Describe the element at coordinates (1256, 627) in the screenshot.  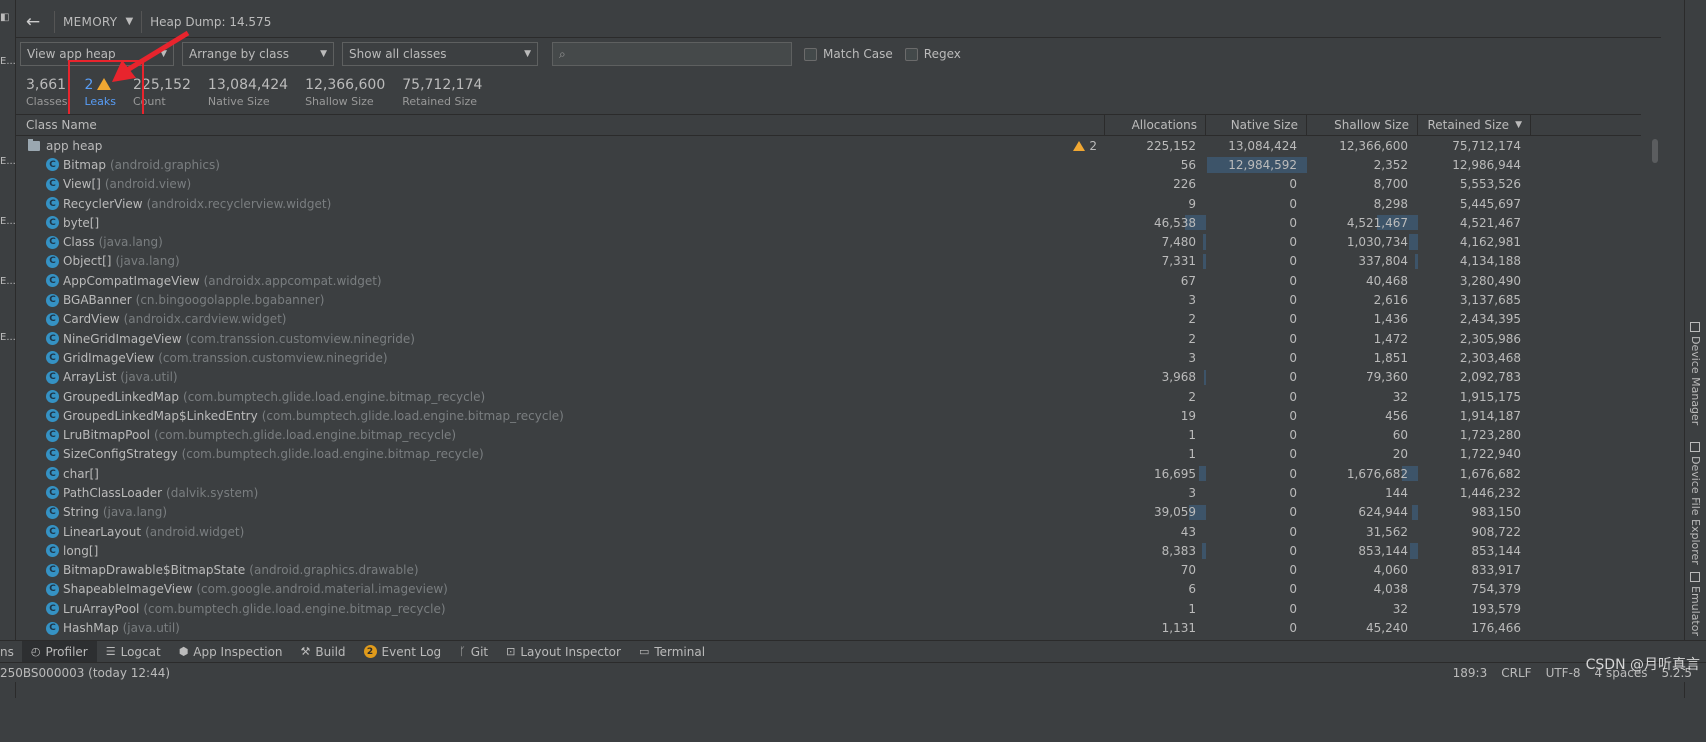
I see `cell-native-container: 0` at that location.